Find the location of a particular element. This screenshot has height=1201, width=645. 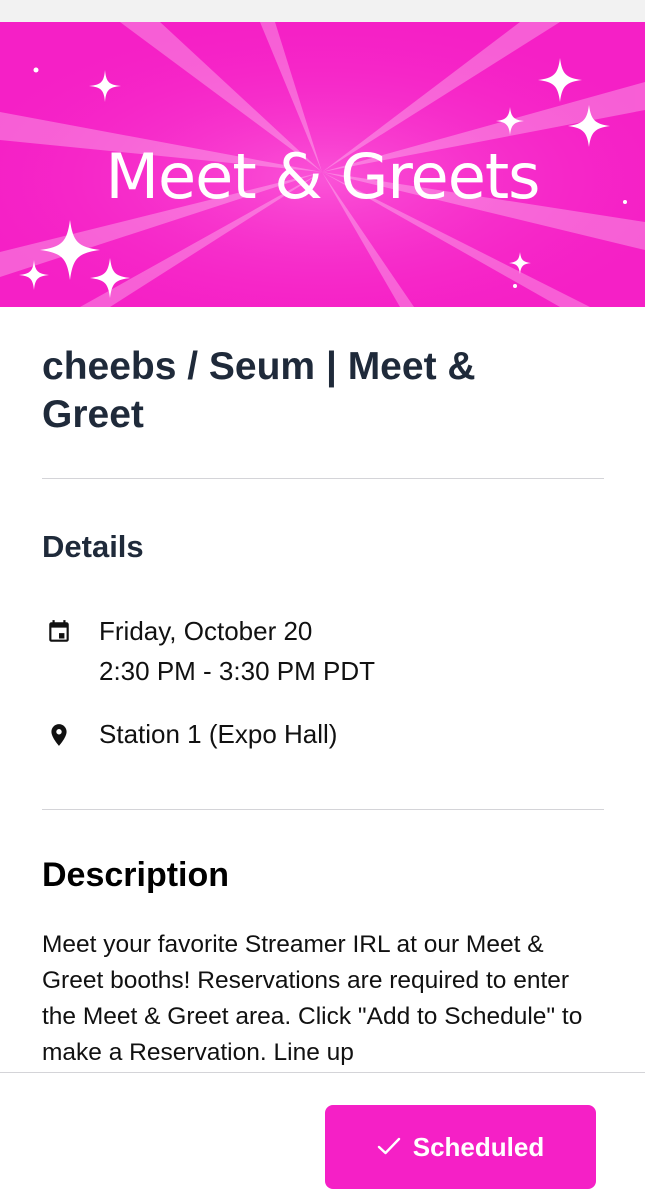

details-divider is located at coordinates (323, 809).